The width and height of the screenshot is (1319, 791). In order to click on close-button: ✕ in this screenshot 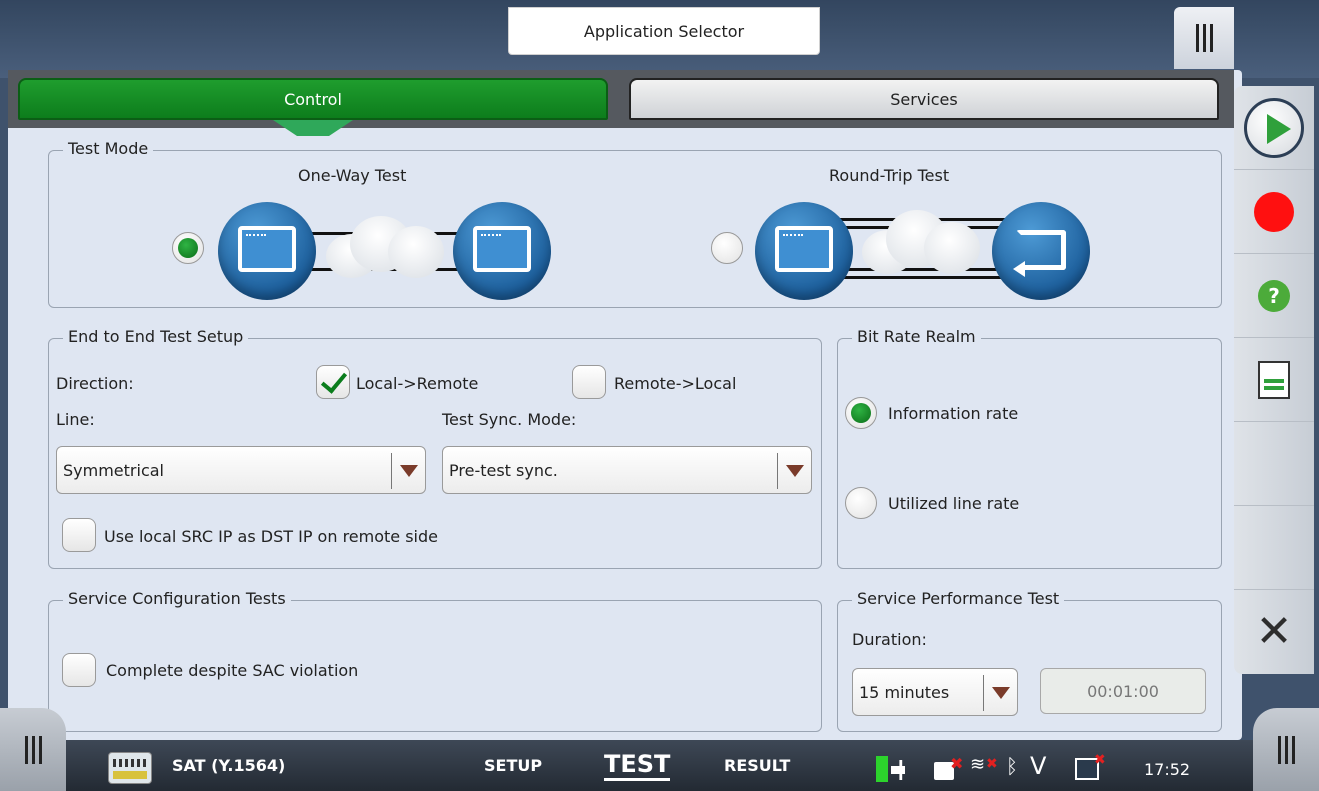, I will do `click(1274, 632)`.